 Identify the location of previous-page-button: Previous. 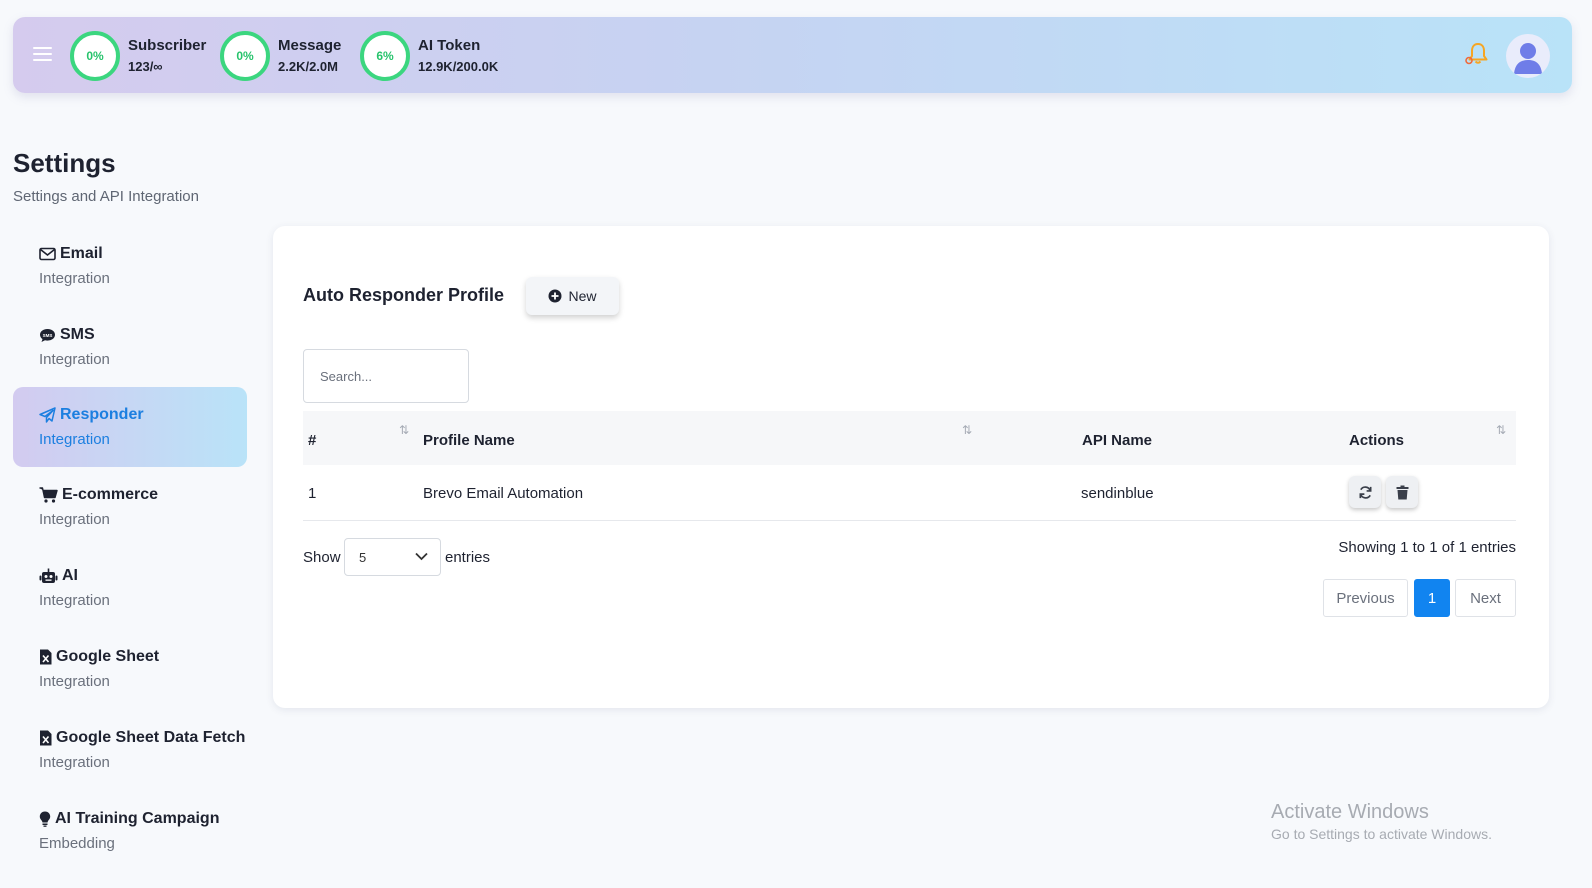
(1365, 598).